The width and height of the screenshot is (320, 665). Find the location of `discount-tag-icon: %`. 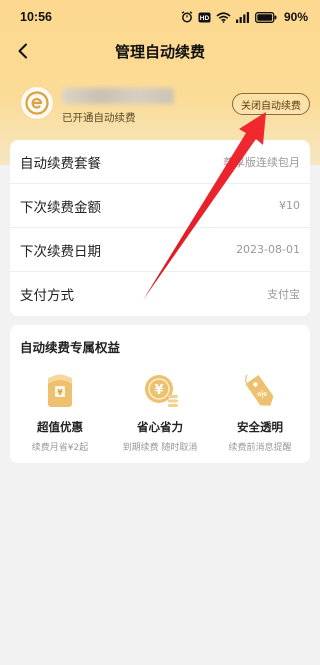

discount-tag-icon: % is located at coordinates (259, 390).